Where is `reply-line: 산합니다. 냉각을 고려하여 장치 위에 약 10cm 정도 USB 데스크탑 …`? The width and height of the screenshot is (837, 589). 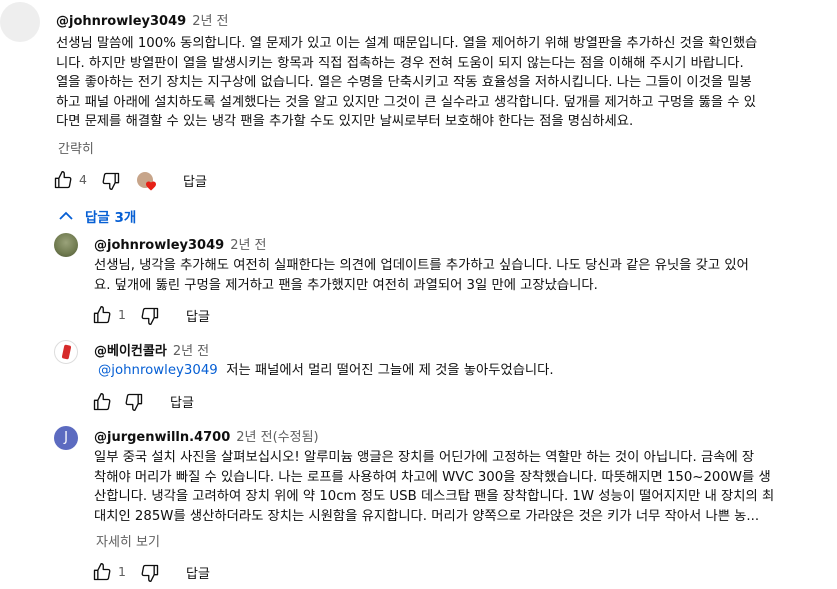
reply-line: 산합니다. 냉각을 고려하여 장치 위에 약 10cm 정도 USB 데스크탑 … is located at coordinates (434, 496).